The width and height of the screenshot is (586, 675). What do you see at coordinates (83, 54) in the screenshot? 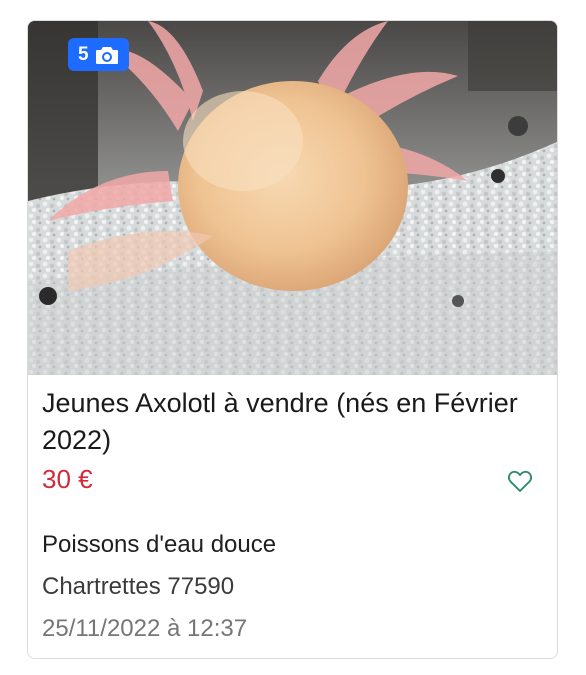
I see `photo-count-label: 5` at bounding box center [83, 54].